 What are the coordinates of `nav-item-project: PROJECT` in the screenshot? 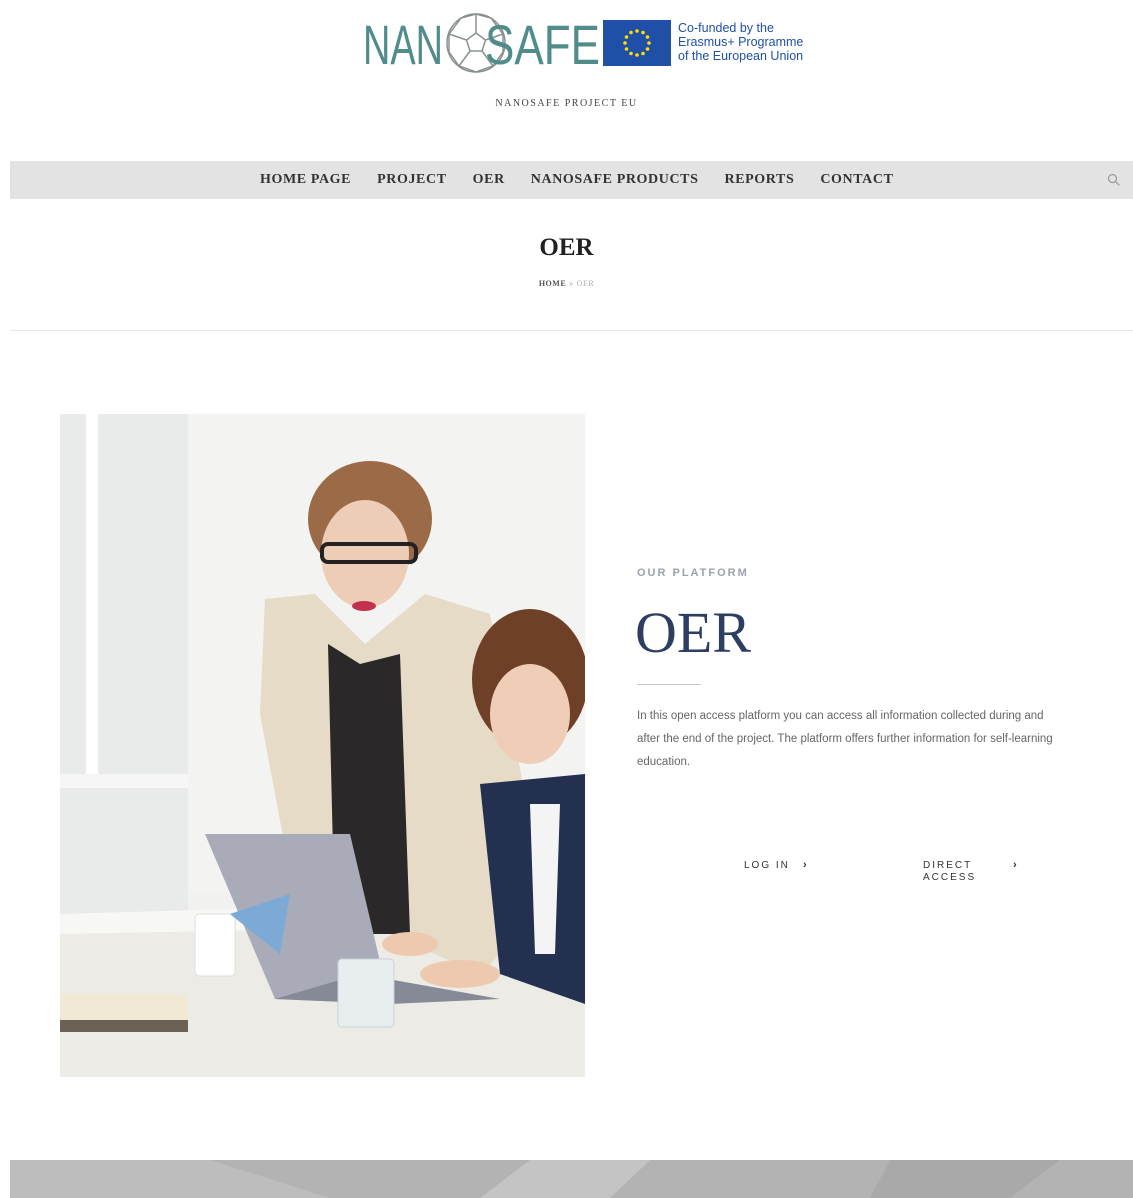 It's located at (412, 180).